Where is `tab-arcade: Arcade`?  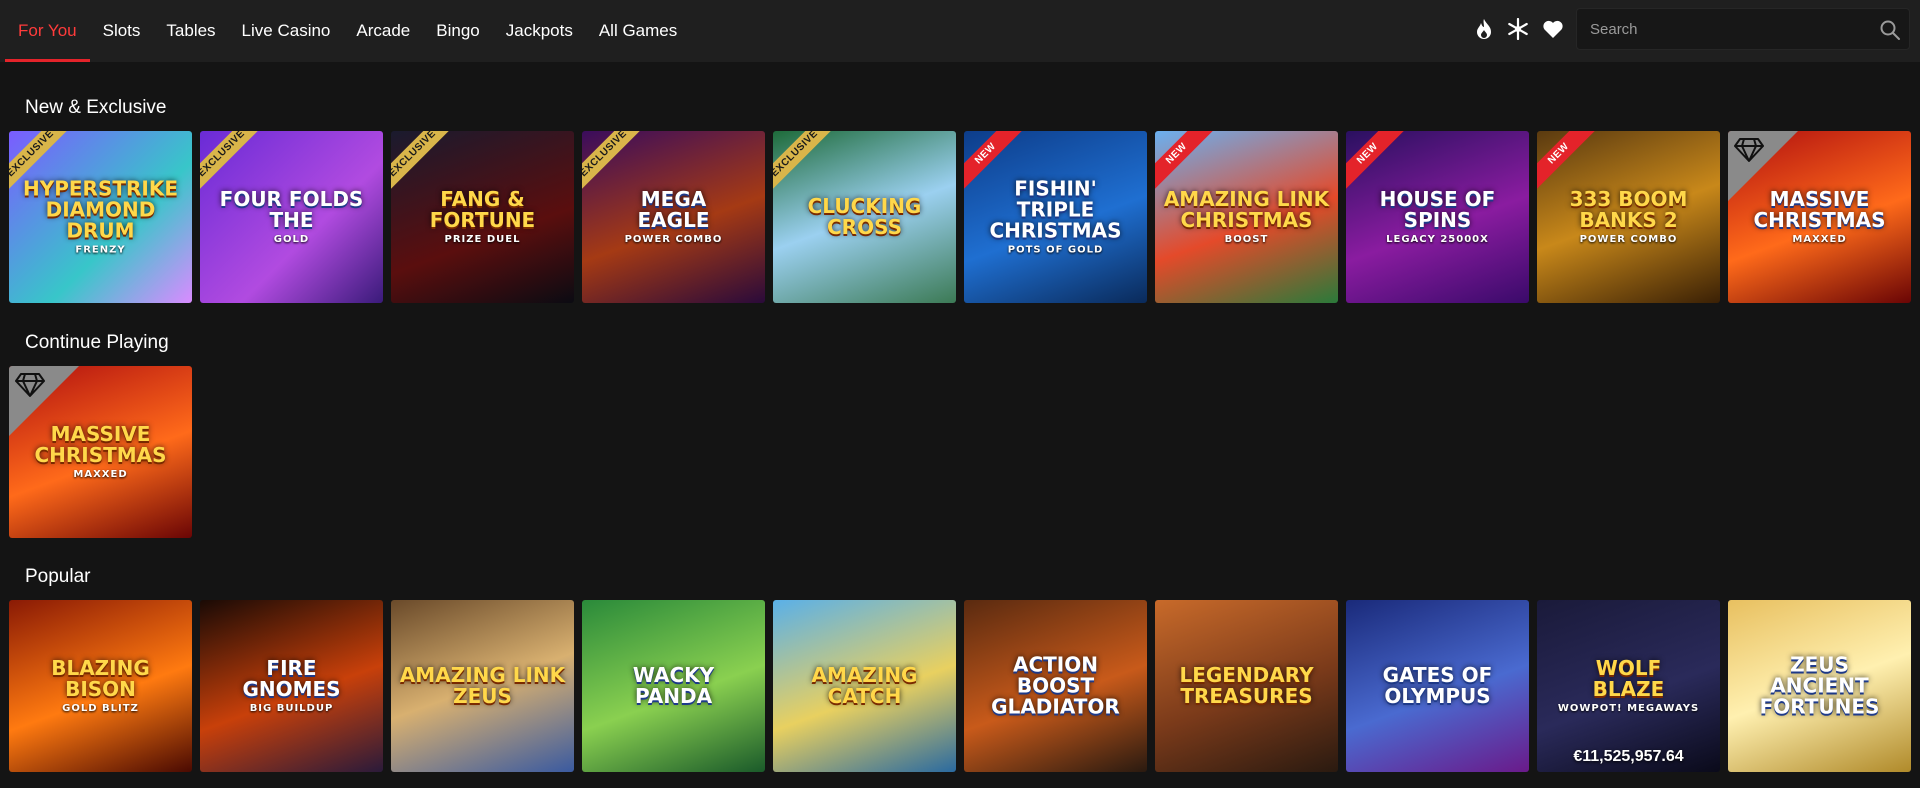
tab-arcade: Arcade is located at coordinates (383, 31).